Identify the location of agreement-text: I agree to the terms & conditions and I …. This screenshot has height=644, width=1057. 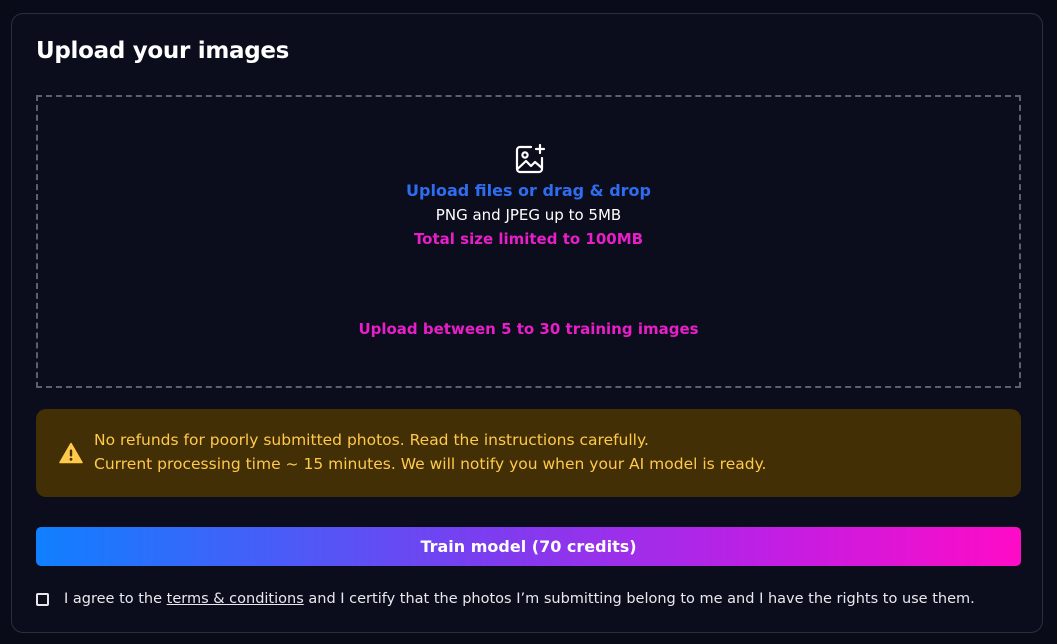
(519, 599).